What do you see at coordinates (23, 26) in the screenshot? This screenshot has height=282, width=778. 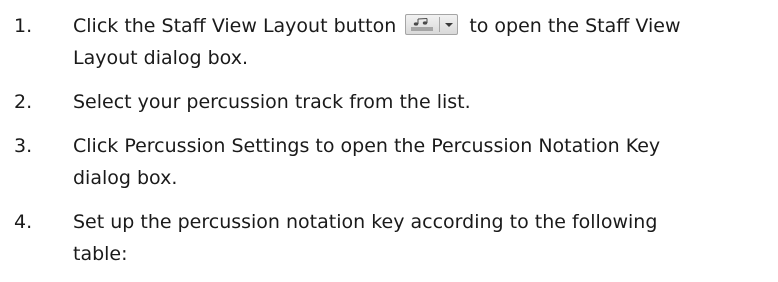 I see `step-number: 1.` at bounding box center [23, 26].